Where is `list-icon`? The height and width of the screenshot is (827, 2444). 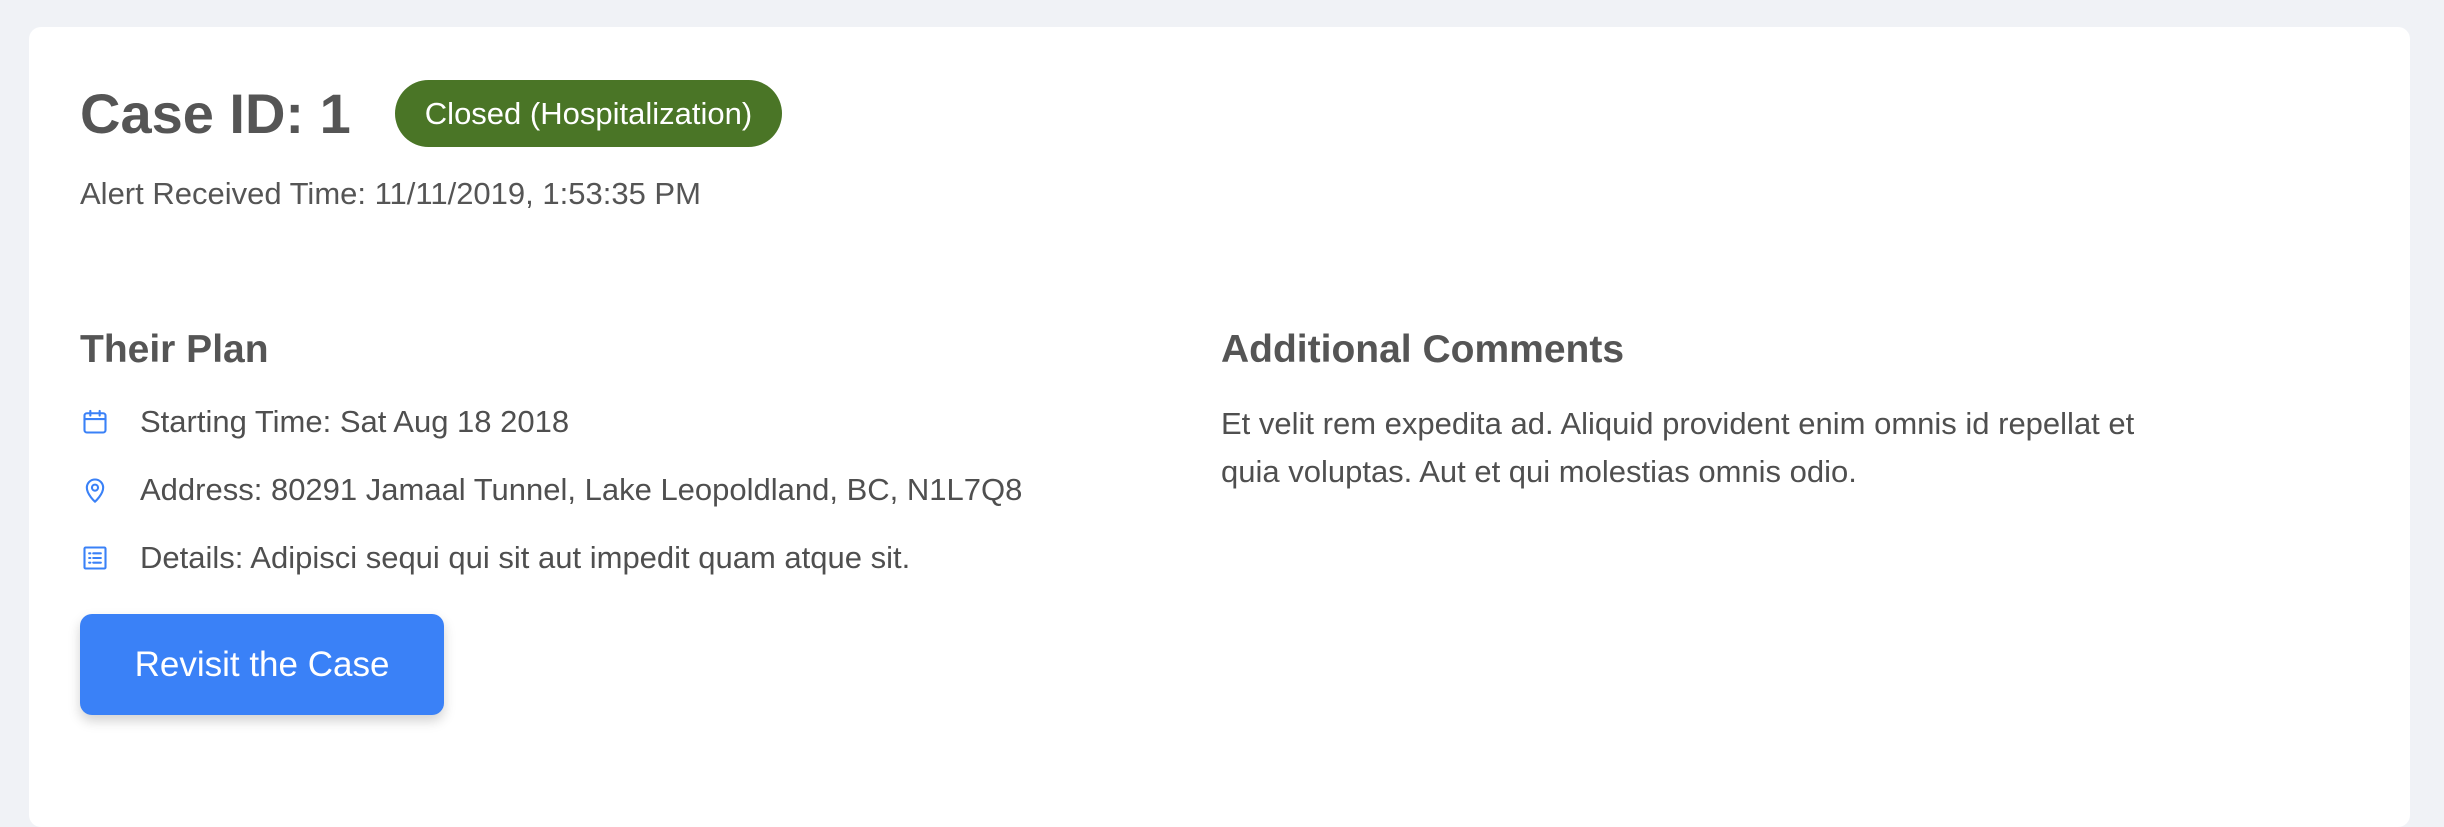
list-icon is located at coordinates (95, 558).